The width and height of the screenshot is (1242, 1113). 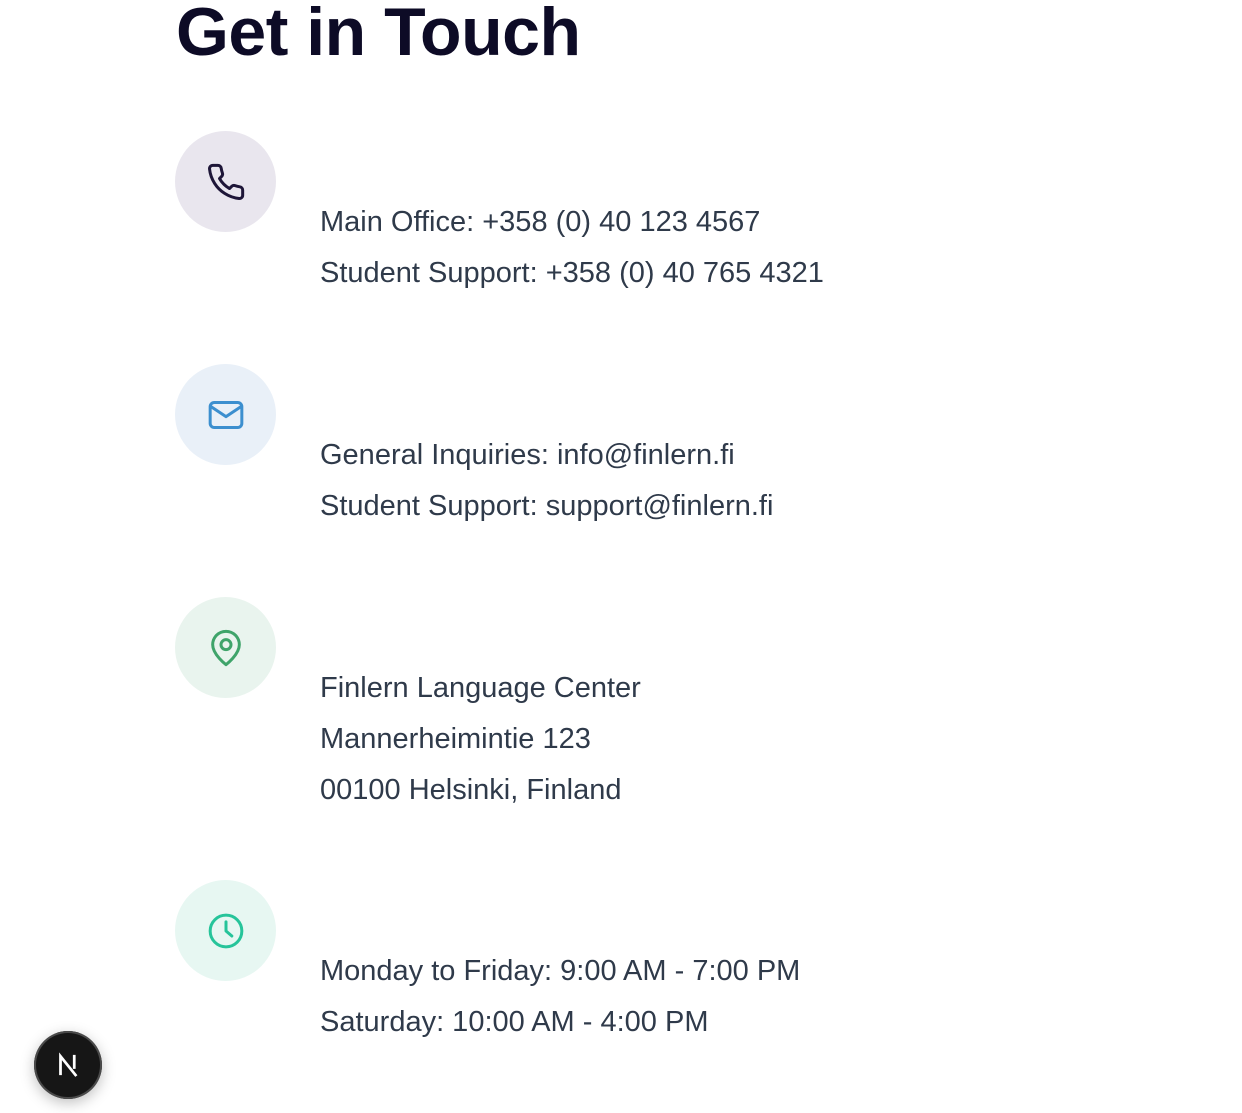 I want to click on weekday-hours: Monday to Friday: 9:00 AM - 7:00 PM, so click(x=560, y=971).